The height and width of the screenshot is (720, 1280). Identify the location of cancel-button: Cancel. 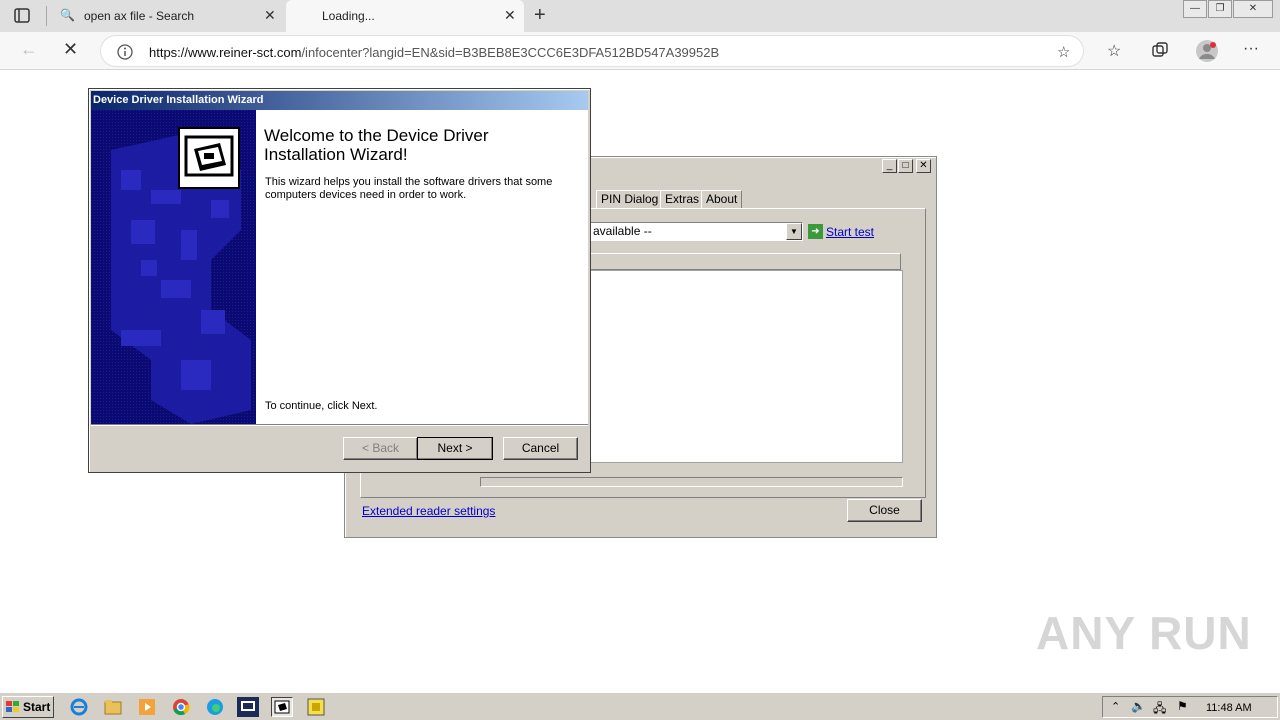
(540, 448).